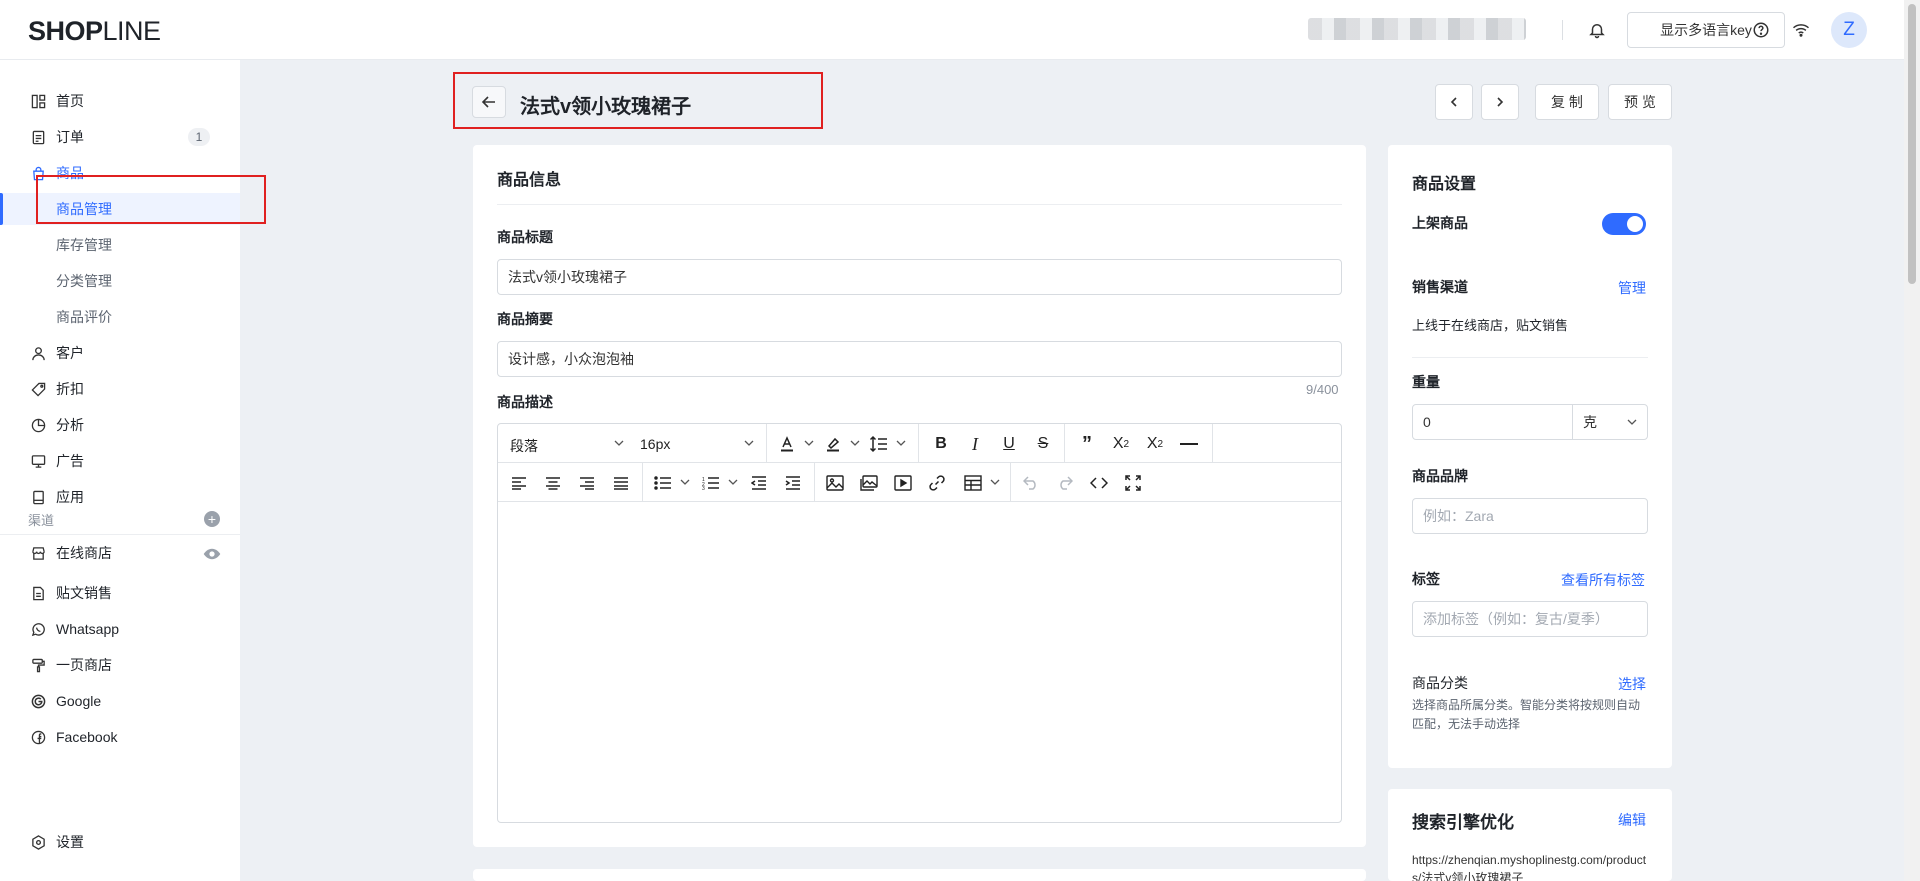 The image size is (1920, 881). I want to click on publish-toggle, so click(1624, 224).